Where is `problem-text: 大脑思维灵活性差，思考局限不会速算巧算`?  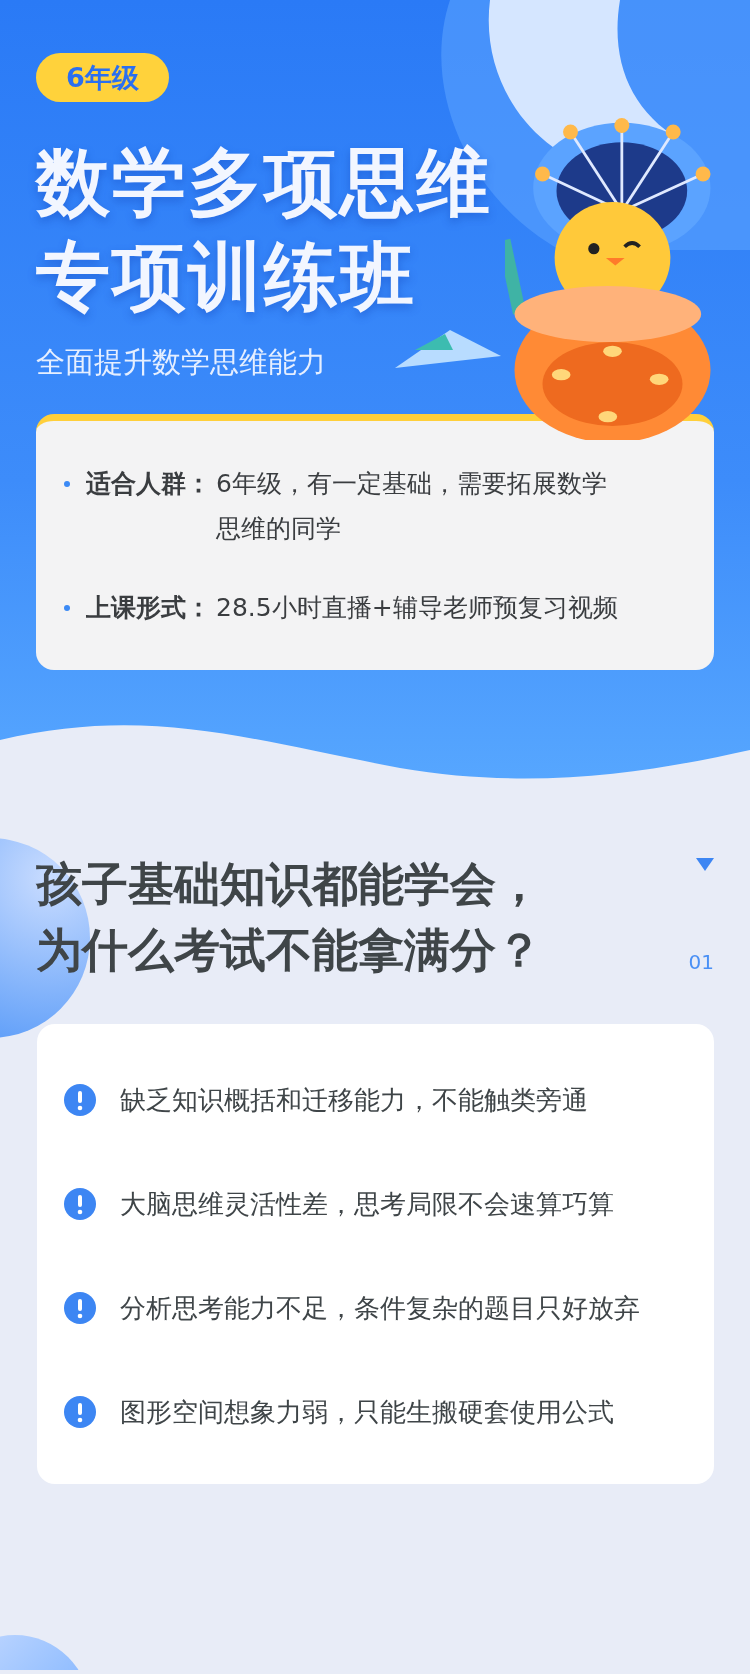
problem-text: 大脑思维灵活性差，思考局限不会速算巧算 is located at coordinates (367, 1204).